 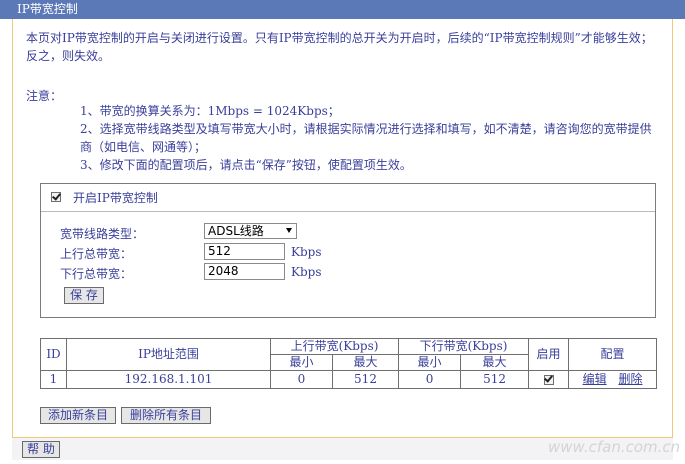 What do you see at coordinates (102, 234) in the screenshot?
I see `line-type-label: 宽带线路类型：` at bounding box center [102, 234].